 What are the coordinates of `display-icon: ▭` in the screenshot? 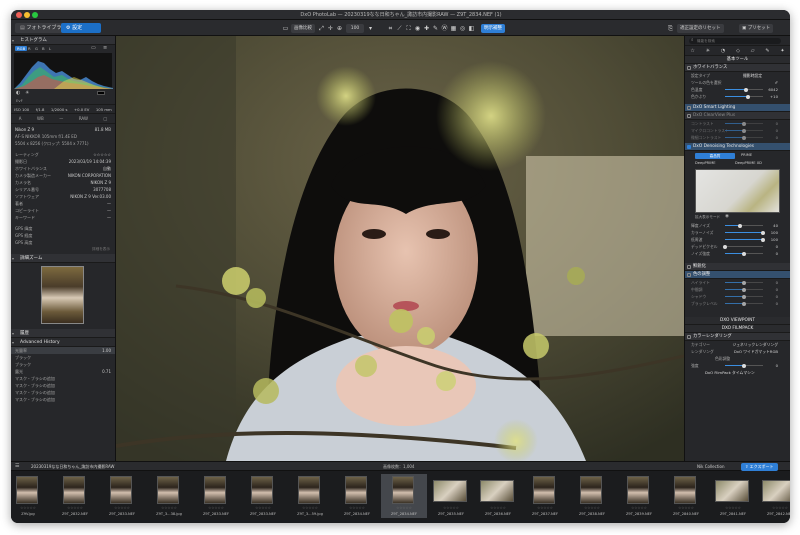 It's located at (285, 28).